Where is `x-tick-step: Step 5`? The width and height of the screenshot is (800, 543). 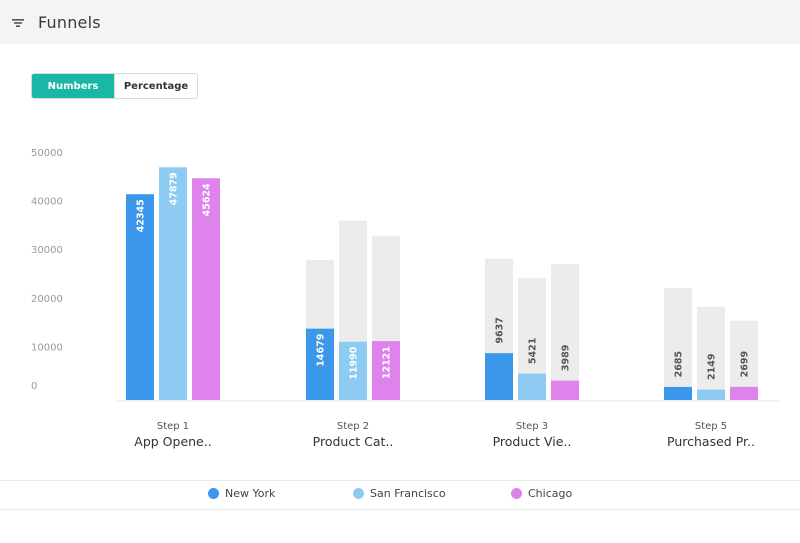 x-tick-step: Step 5 is located at coordinates (711, 426).